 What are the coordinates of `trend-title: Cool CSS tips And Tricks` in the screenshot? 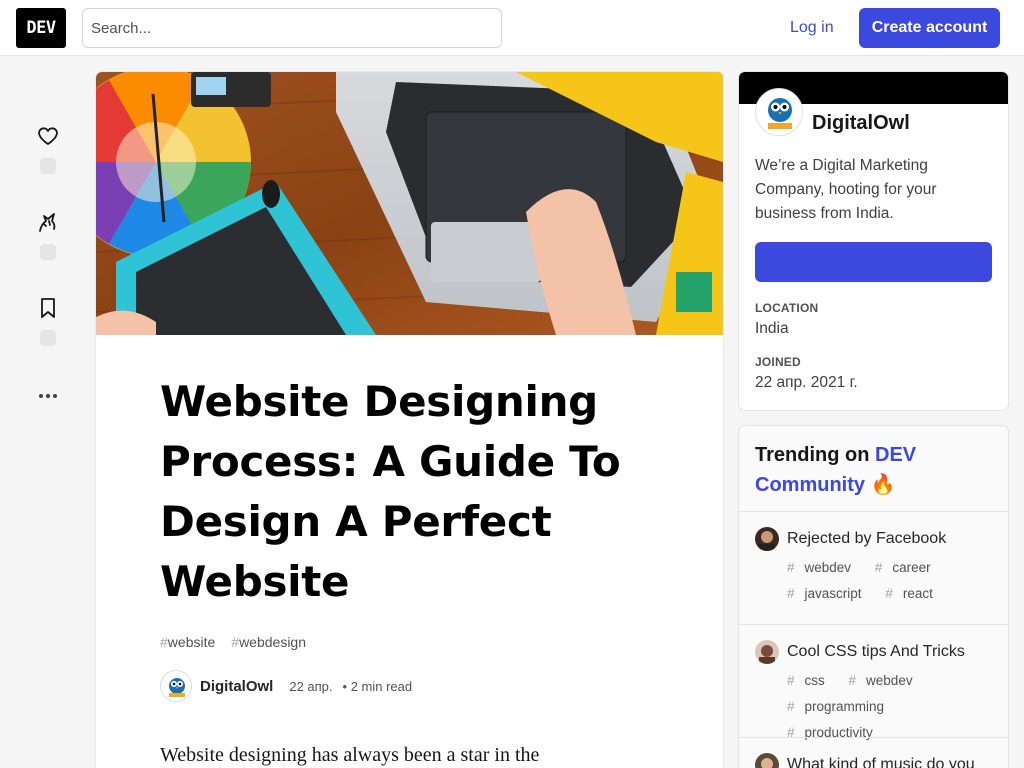 It's located at (892, 652).